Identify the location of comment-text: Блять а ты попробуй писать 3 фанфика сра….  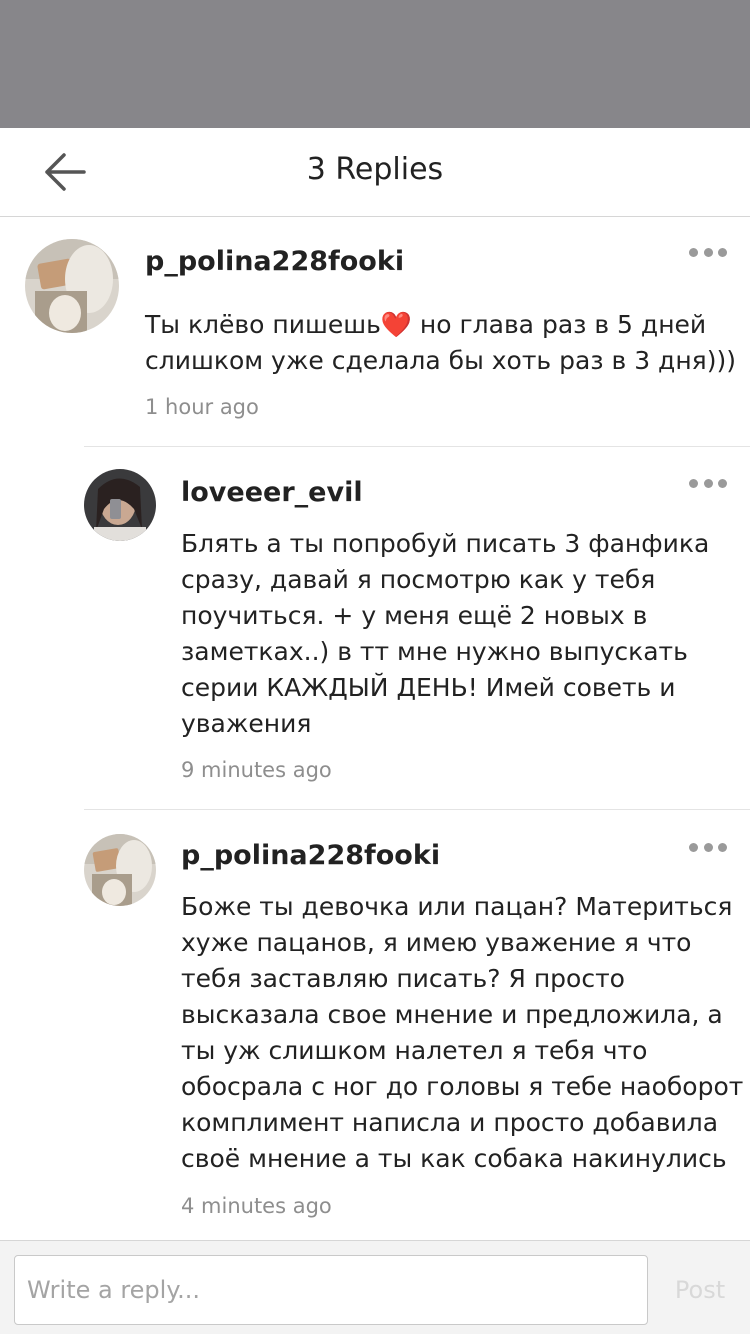
(445, 634).